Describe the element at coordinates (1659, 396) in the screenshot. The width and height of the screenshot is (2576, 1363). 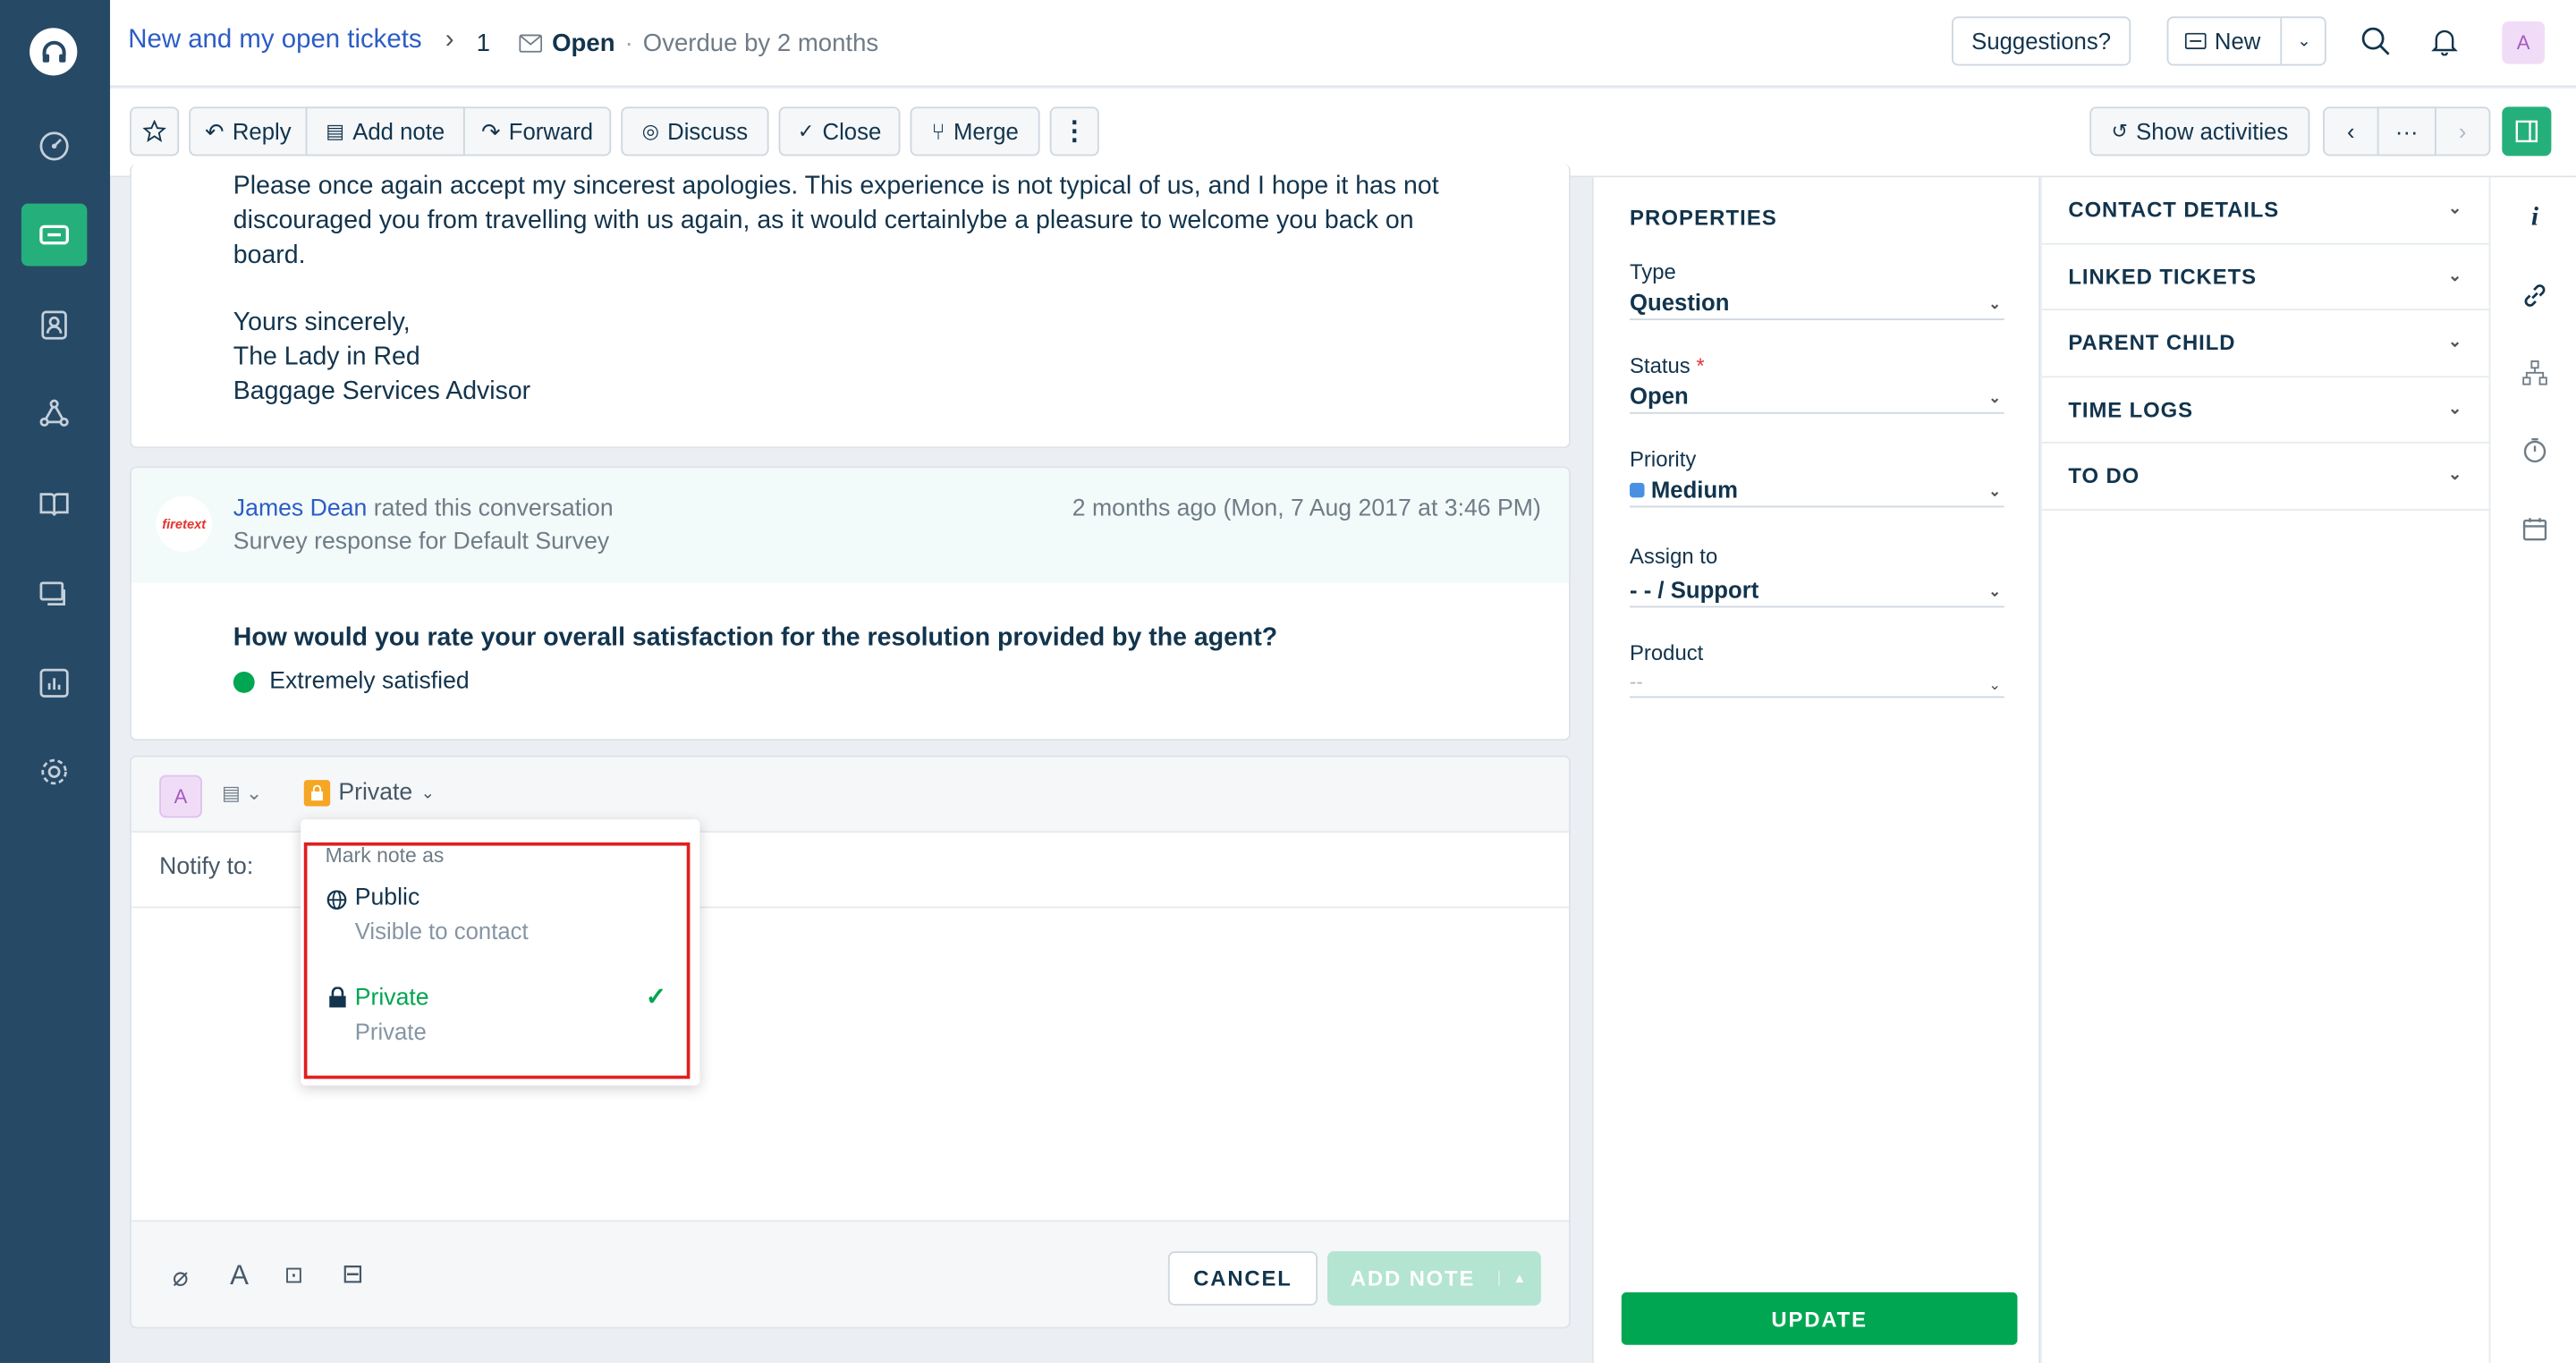
I see `status-value: Open` at that location.